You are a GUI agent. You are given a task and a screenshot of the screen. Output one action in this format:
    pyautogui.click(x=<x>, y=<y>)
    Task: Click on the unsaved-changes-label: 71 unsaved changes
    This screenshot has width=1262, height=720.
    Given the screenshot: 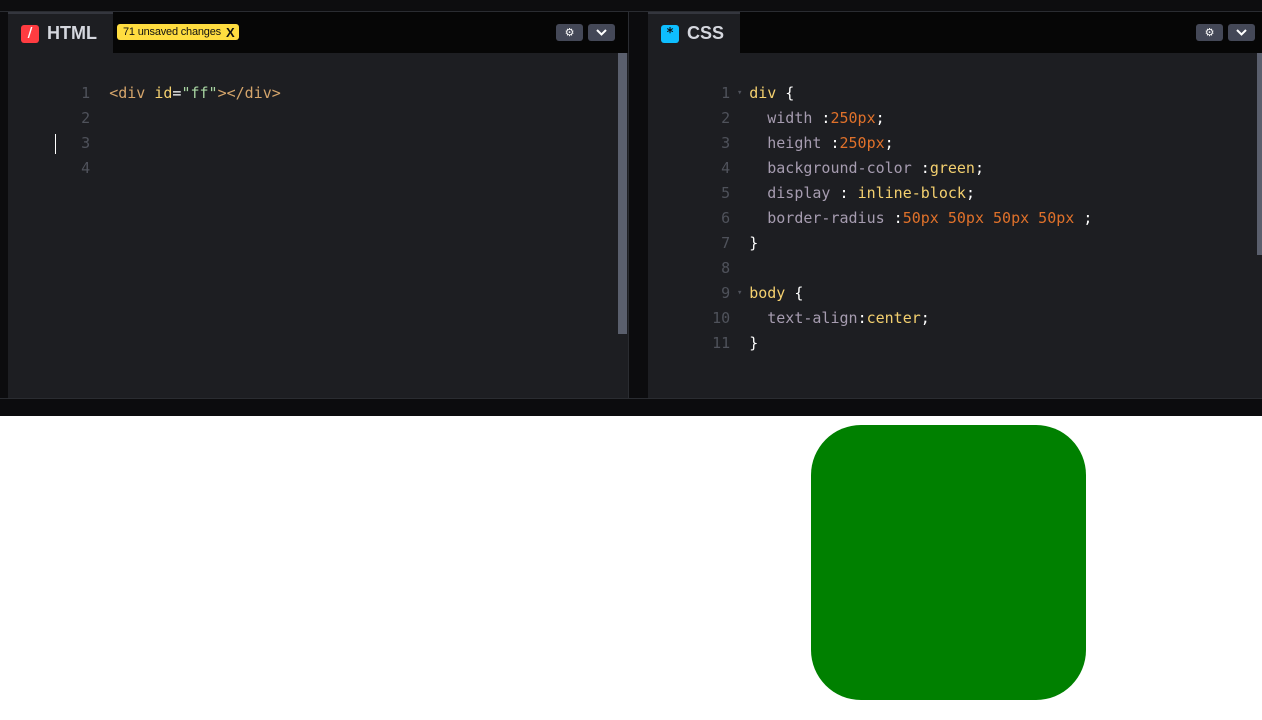 What is the action you would take?
    pyautogui.click(x=172, y=32)
    